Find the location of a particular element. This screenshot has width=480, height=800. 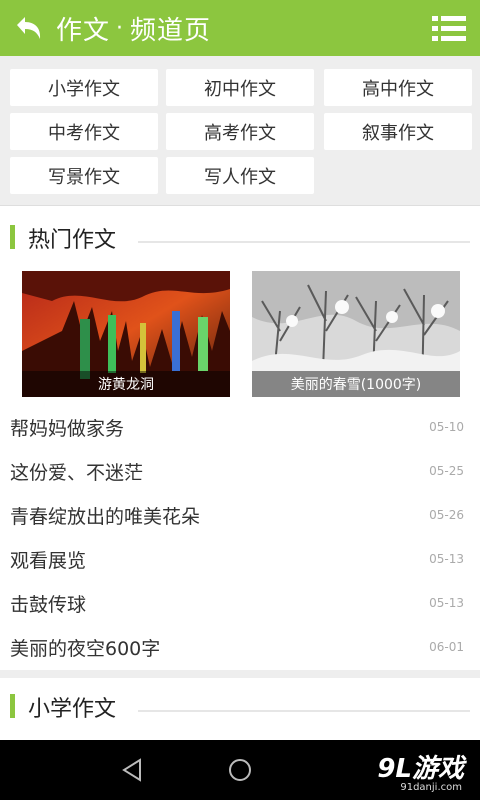

primary-section-header: 小学作文 is located at coordinates (240, 710).